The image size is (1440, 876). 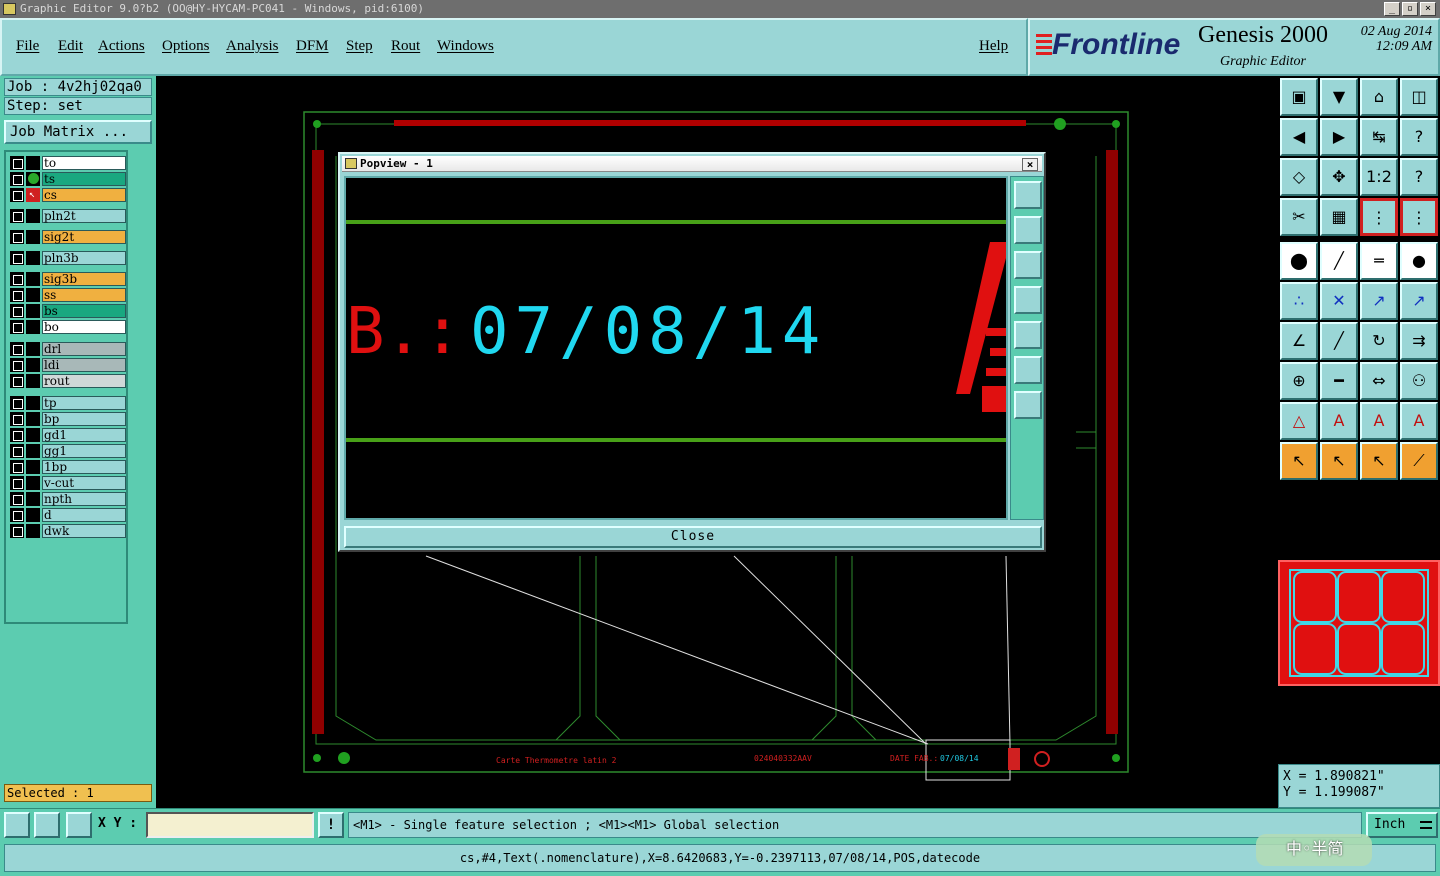 I want to click on pan-left-icon: ◀, so click(x=1299, y=137).